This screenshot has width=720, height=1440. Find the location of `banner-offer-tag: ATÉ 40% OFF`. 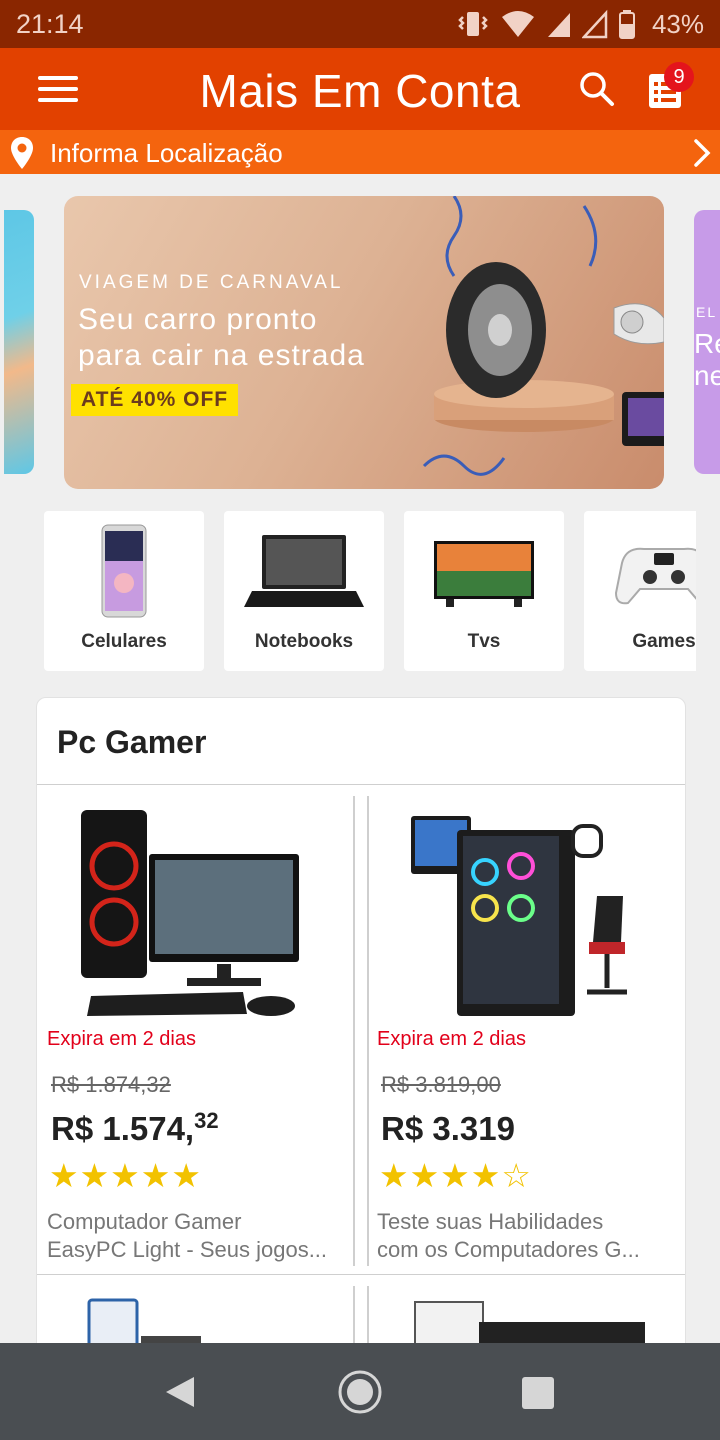

banner-offer-tag: ATÉ 40% OFF is located at coordinates (155, 400).